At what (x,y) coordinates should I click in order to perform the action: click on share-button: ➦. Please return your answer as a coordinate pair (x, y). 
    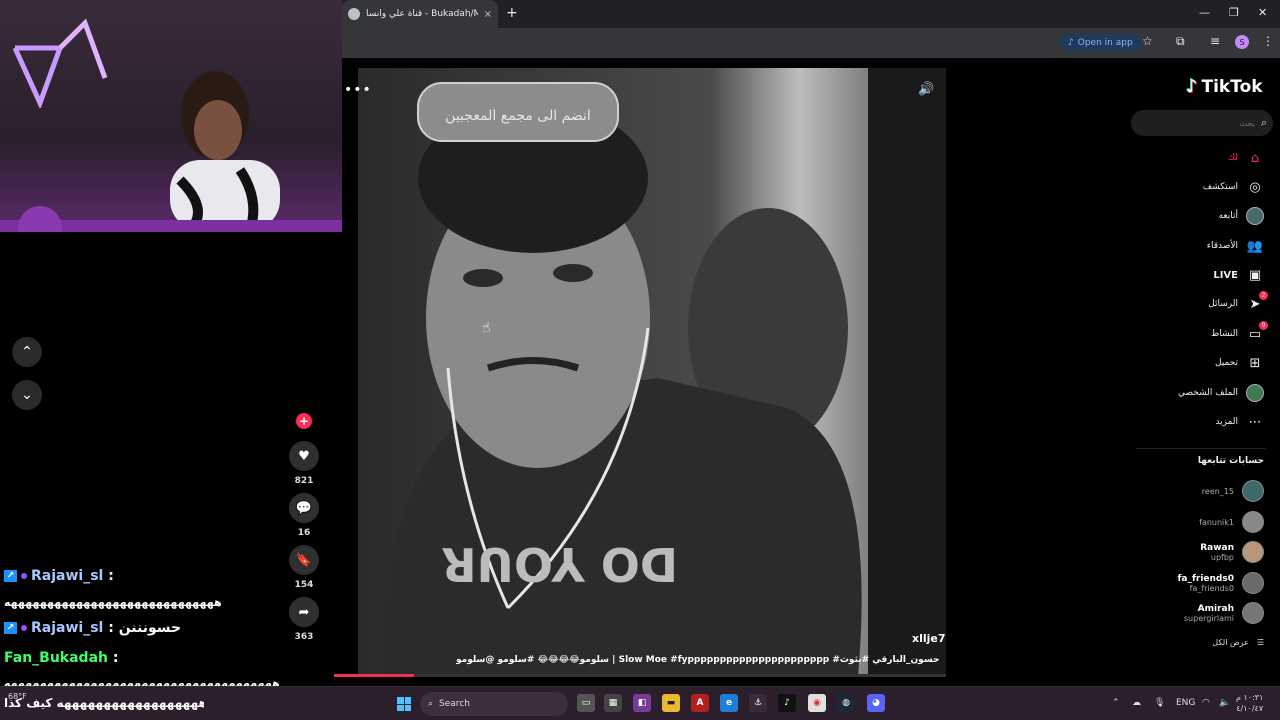
    Looking at the image, I should click on (304, 612).